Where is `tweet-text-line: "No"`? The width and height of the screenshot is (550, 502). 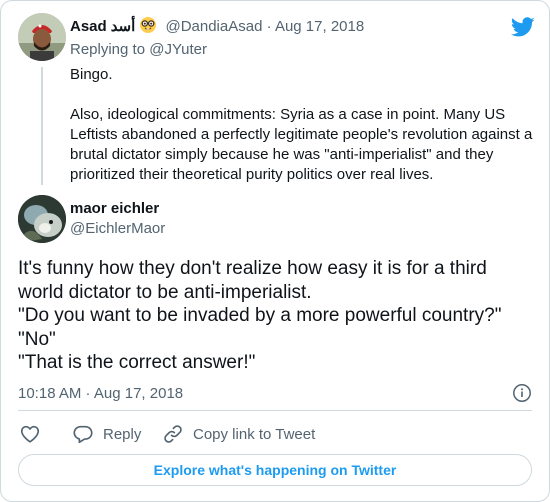
tweet-text-line: "No" is located at coordinates (37, 339).